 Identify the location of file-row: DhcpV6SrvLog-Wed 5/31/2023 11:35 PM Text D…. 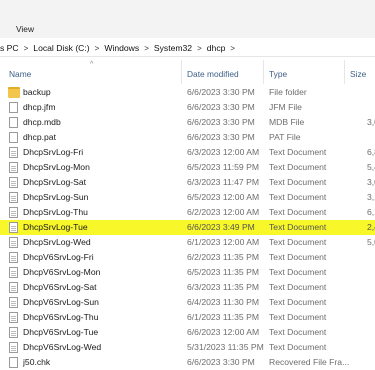
(187, 347).